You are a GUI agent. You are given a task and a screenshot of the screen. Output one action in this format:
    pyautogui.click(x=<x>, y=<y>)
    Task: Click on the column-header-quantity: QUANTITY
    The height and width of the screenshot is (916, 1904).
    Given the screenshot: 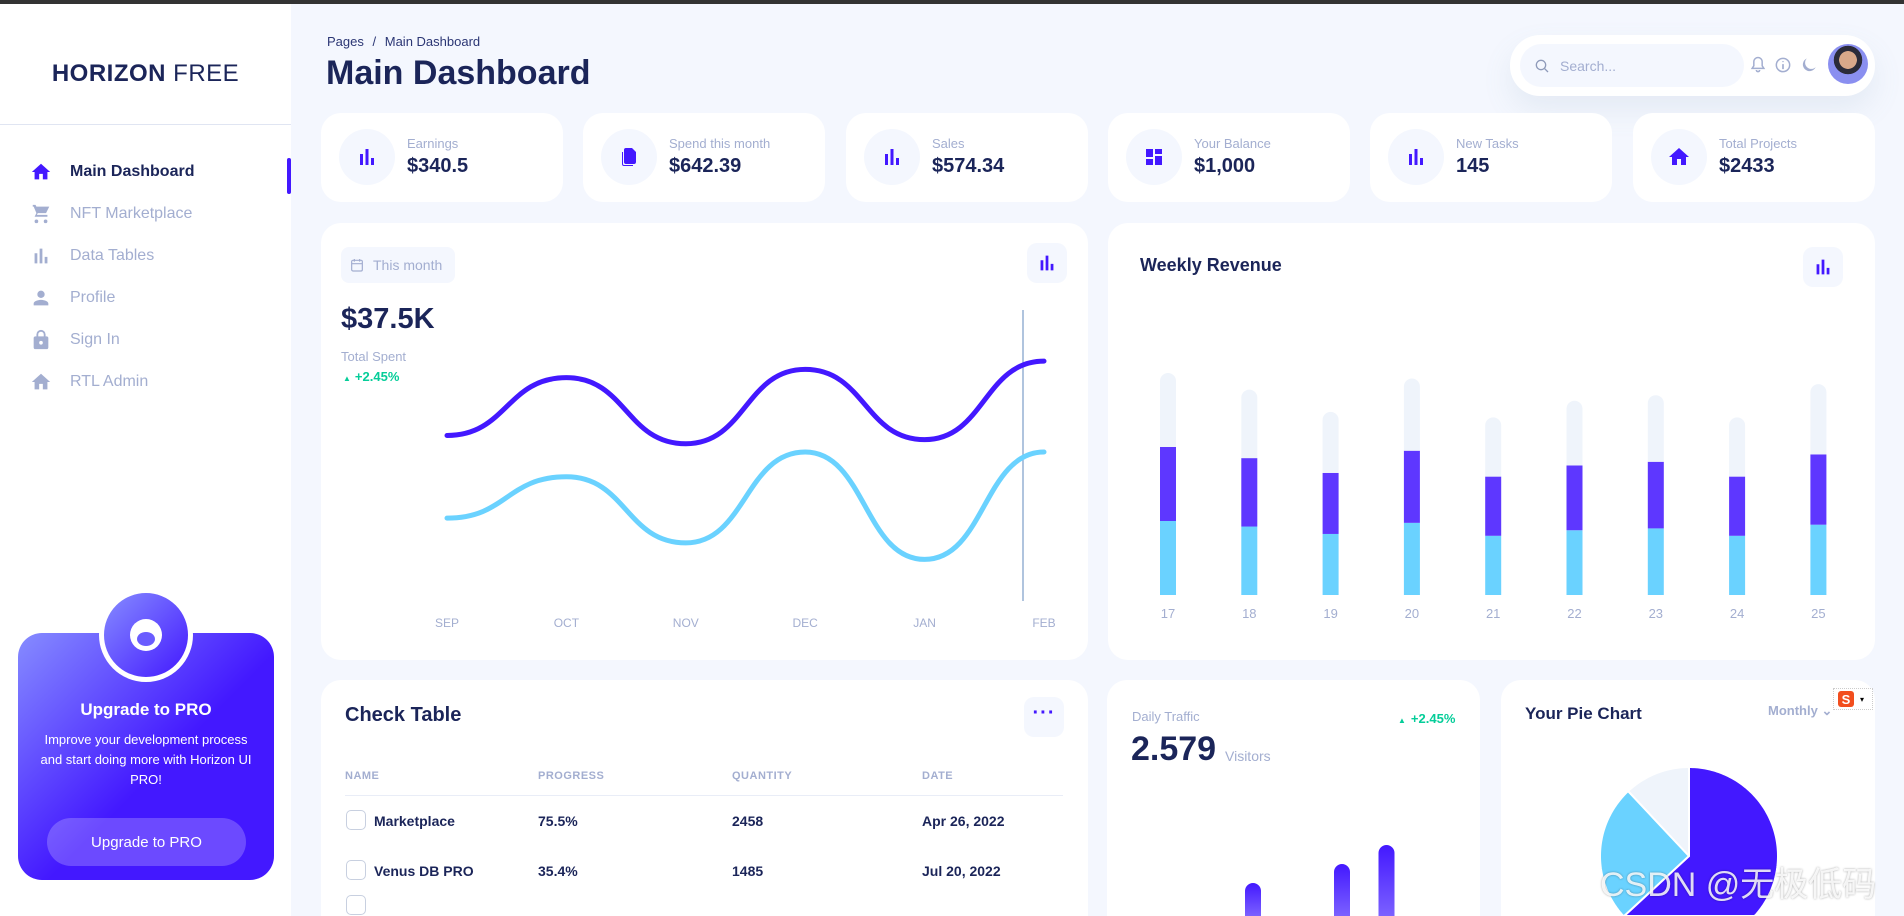 What is the action you would take?
    pyautogui.click(x=762, y=776)
    